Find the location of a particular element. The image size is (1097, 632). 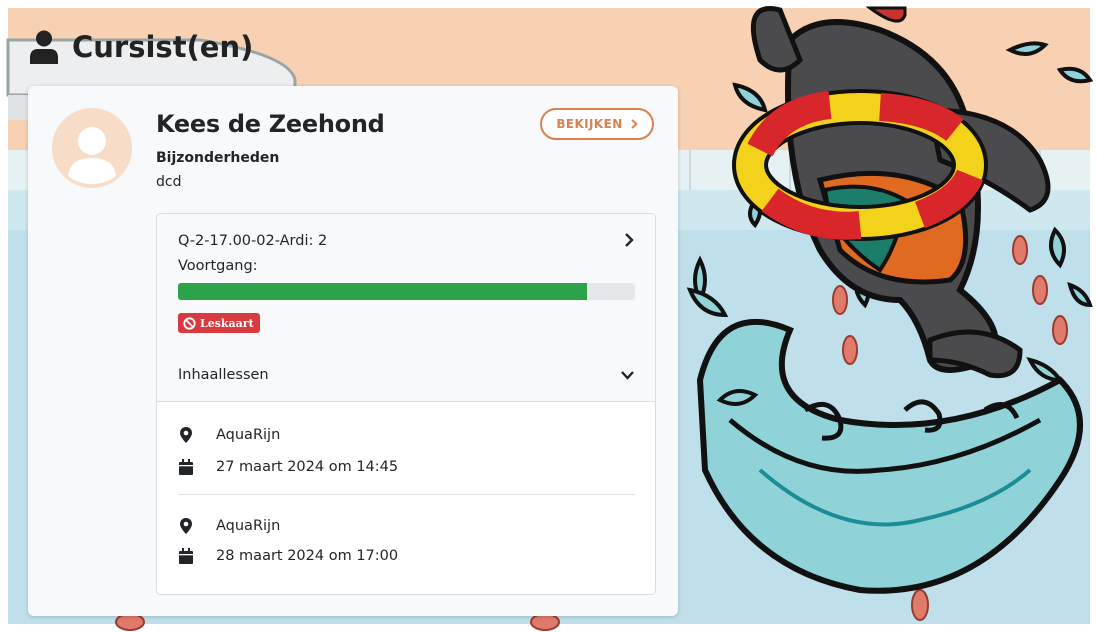

student-name: Kees de Zeehond is located at coordinates (270, 124).